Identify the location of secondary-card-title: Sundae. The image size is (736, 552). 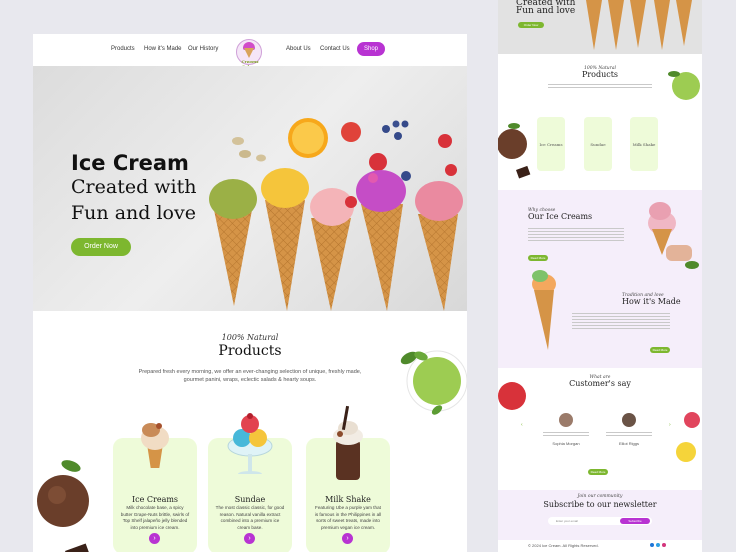
(598, 144).